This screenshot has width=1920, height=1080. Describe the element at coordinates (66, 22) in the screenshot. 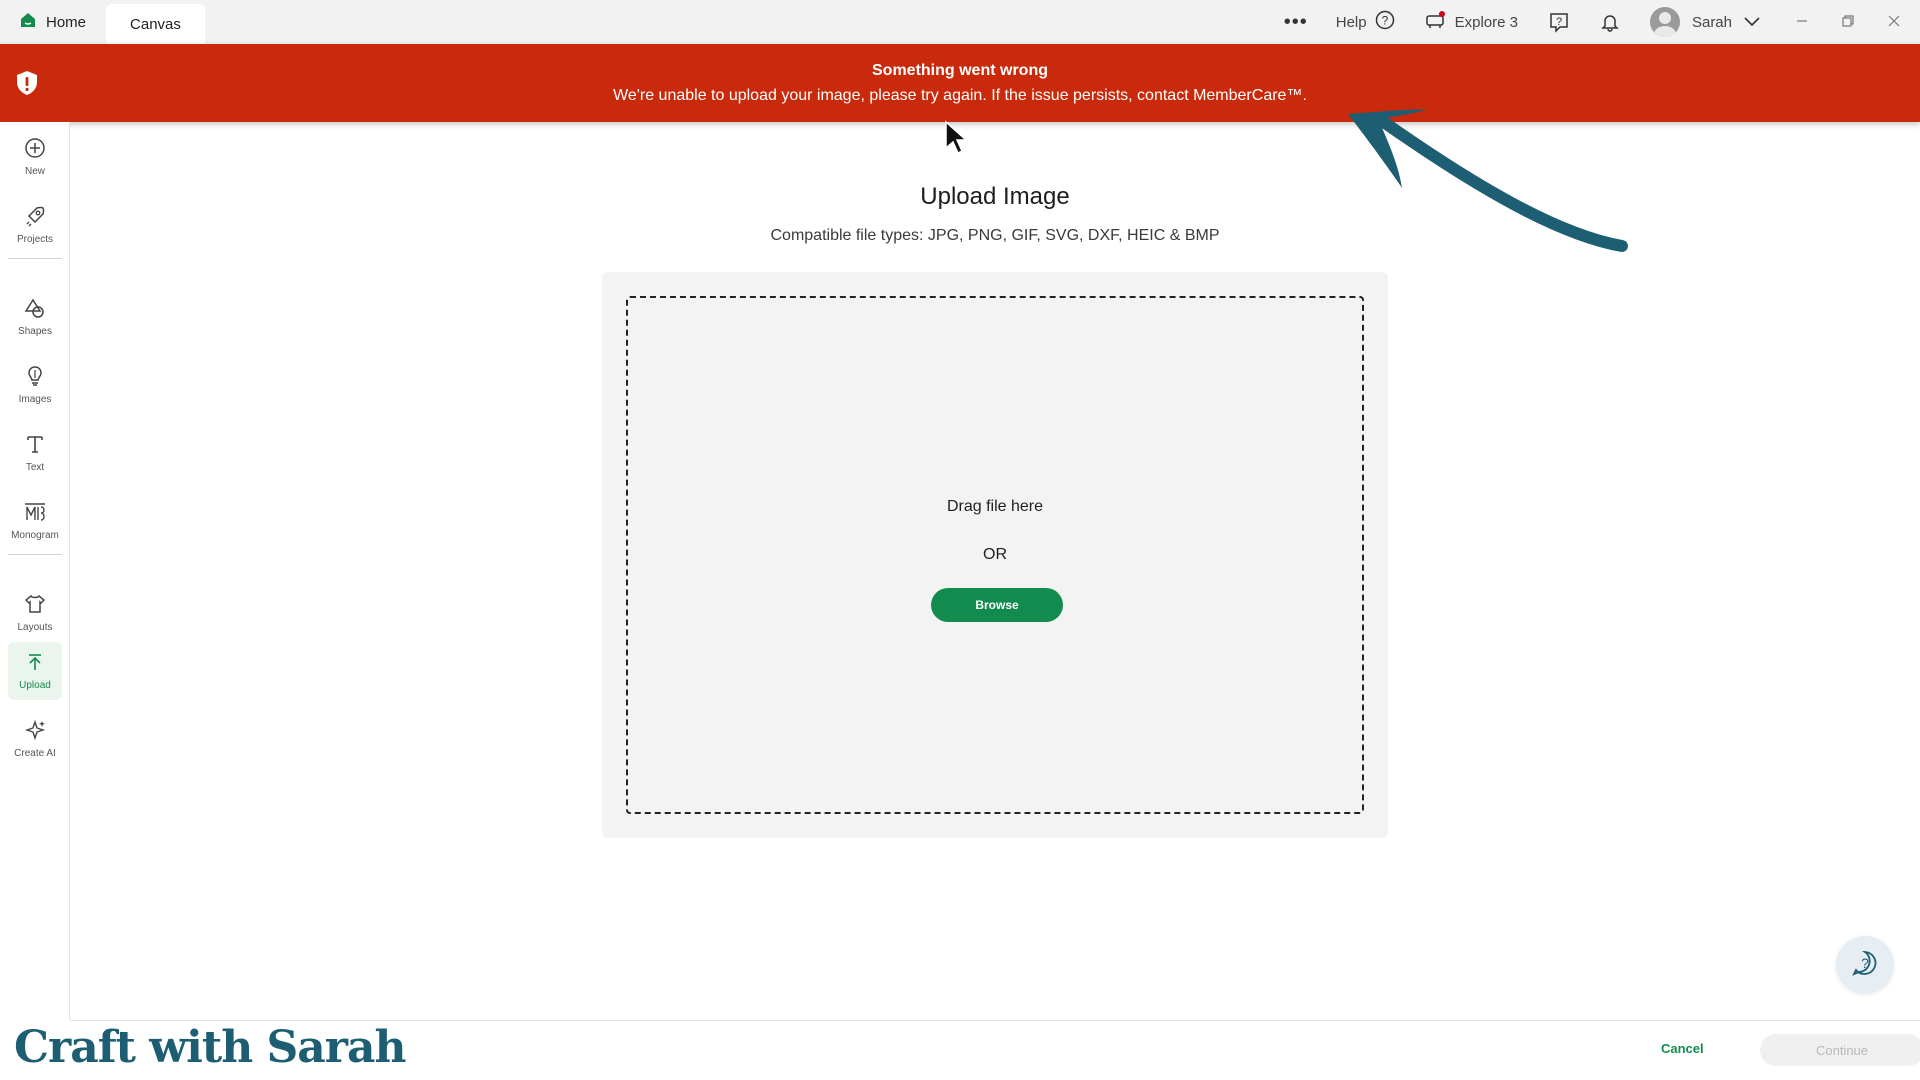

I see `tab-home-label: Home` at that location.